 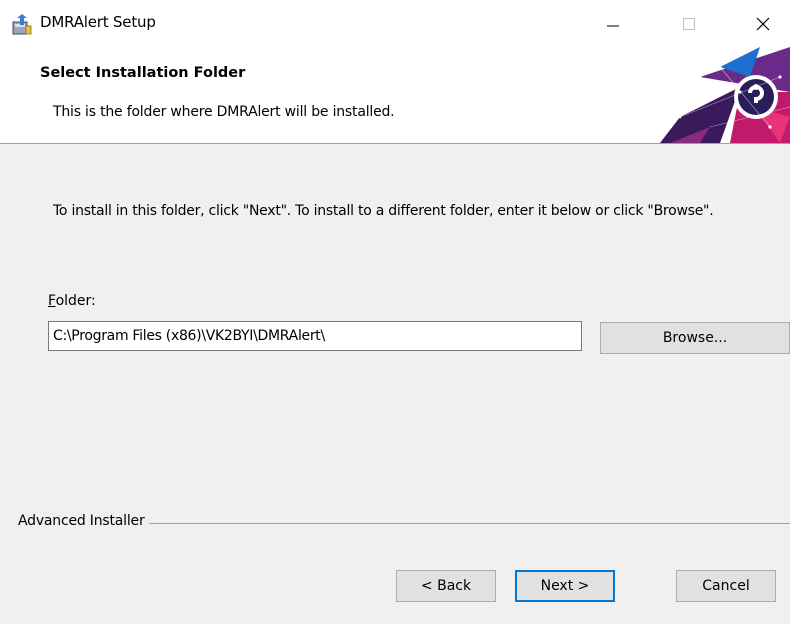 What do you see at coordinates (446, 586) in the screenshot?
I see `back-button: < Back` at bounding box center [446, 586].